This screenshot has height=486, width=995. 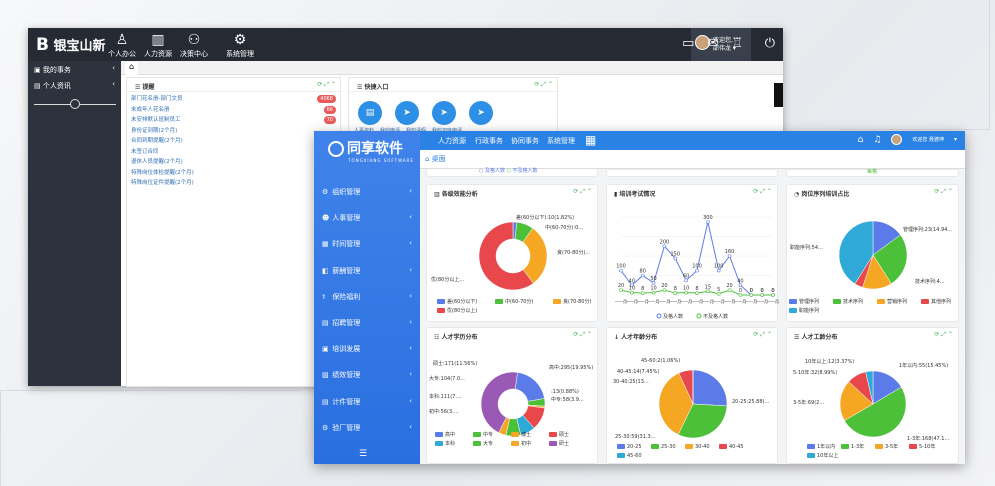 I want to click on tab-desktop: ⌂ 桌面, so click(x=435, y=159).